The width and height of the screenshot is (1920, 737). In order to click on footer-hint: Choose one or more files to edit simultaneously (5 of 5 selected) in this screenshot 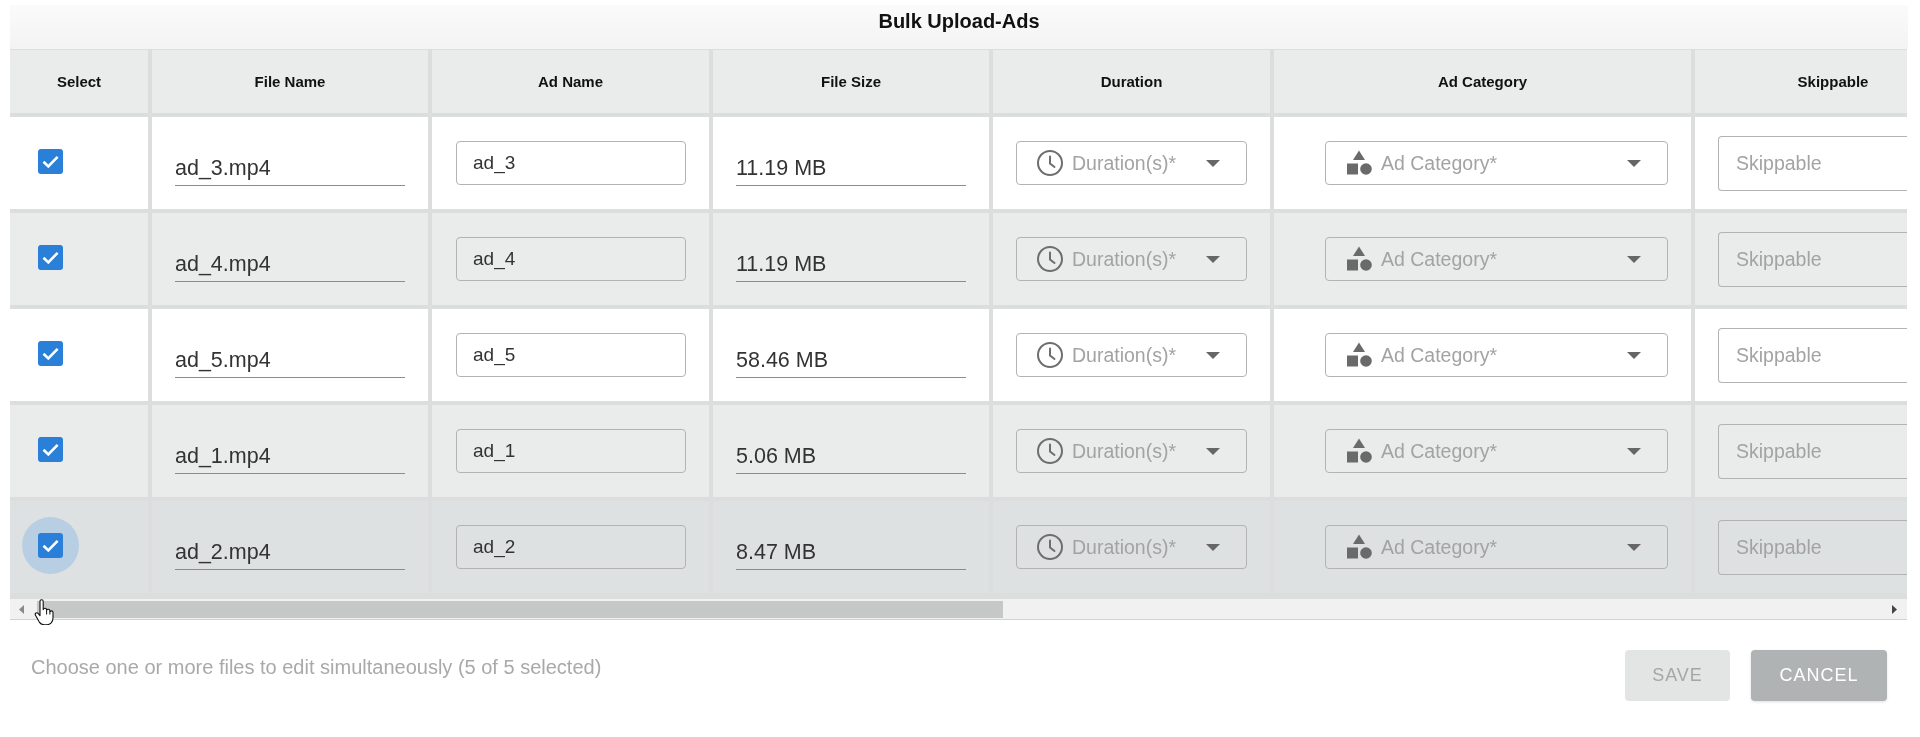, I will do `click(316, 667)`.